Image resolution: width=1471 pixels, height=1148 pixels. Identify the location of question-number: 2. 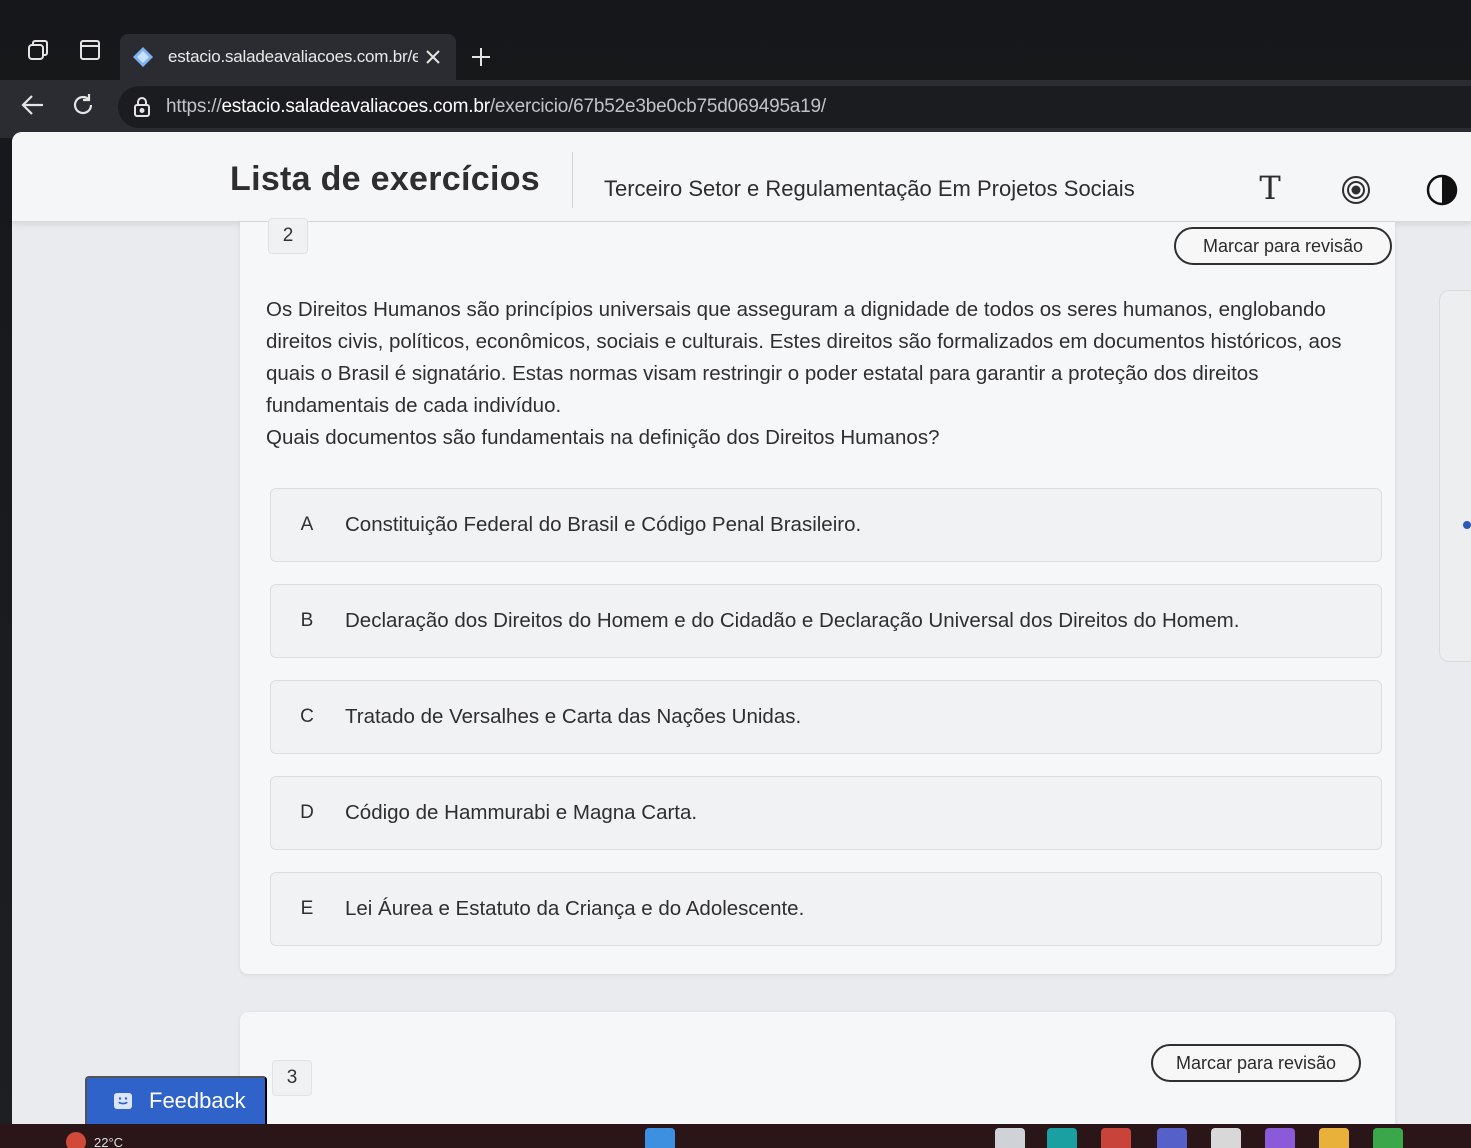
(288, 236).